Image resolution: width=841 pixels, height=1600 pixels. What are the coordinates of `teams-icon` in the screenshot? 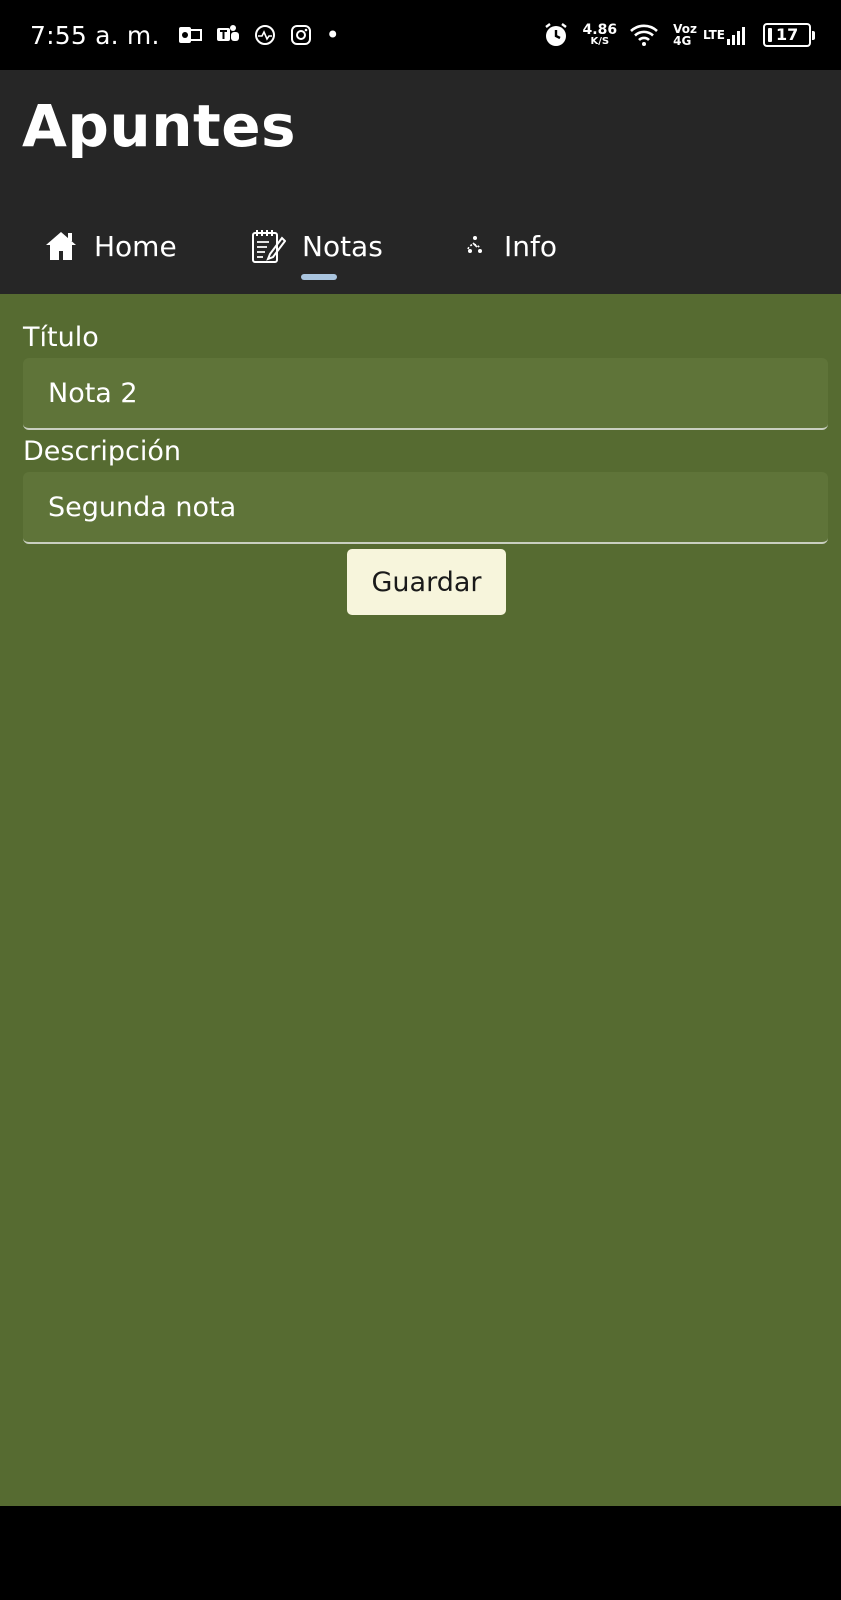 It's located at (228, 35).